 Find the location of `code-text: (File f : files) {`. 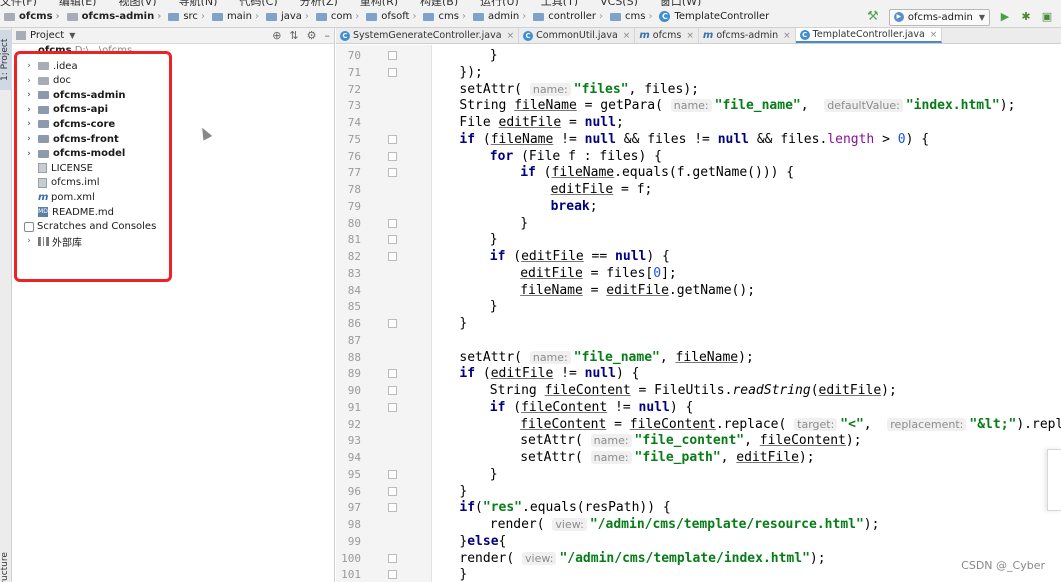

code-text: (File f : files) { is located at coordinates (587, 156).